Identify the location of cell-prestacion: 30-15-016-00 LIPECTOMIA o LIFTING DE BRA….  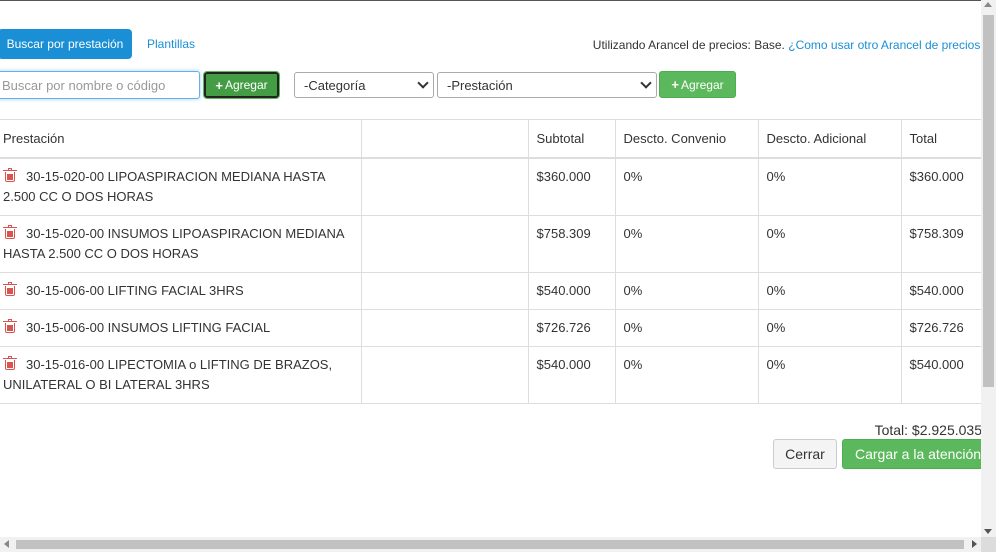
(180, 375).